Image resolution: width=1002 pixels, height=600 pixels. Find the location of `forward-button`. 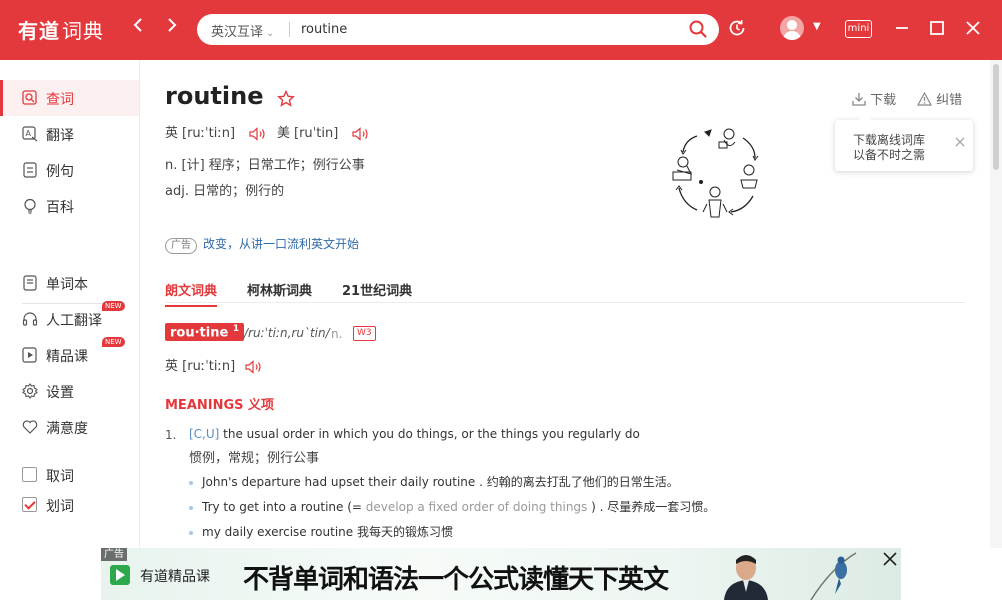

forward-button is located at coordinates (172, 27).